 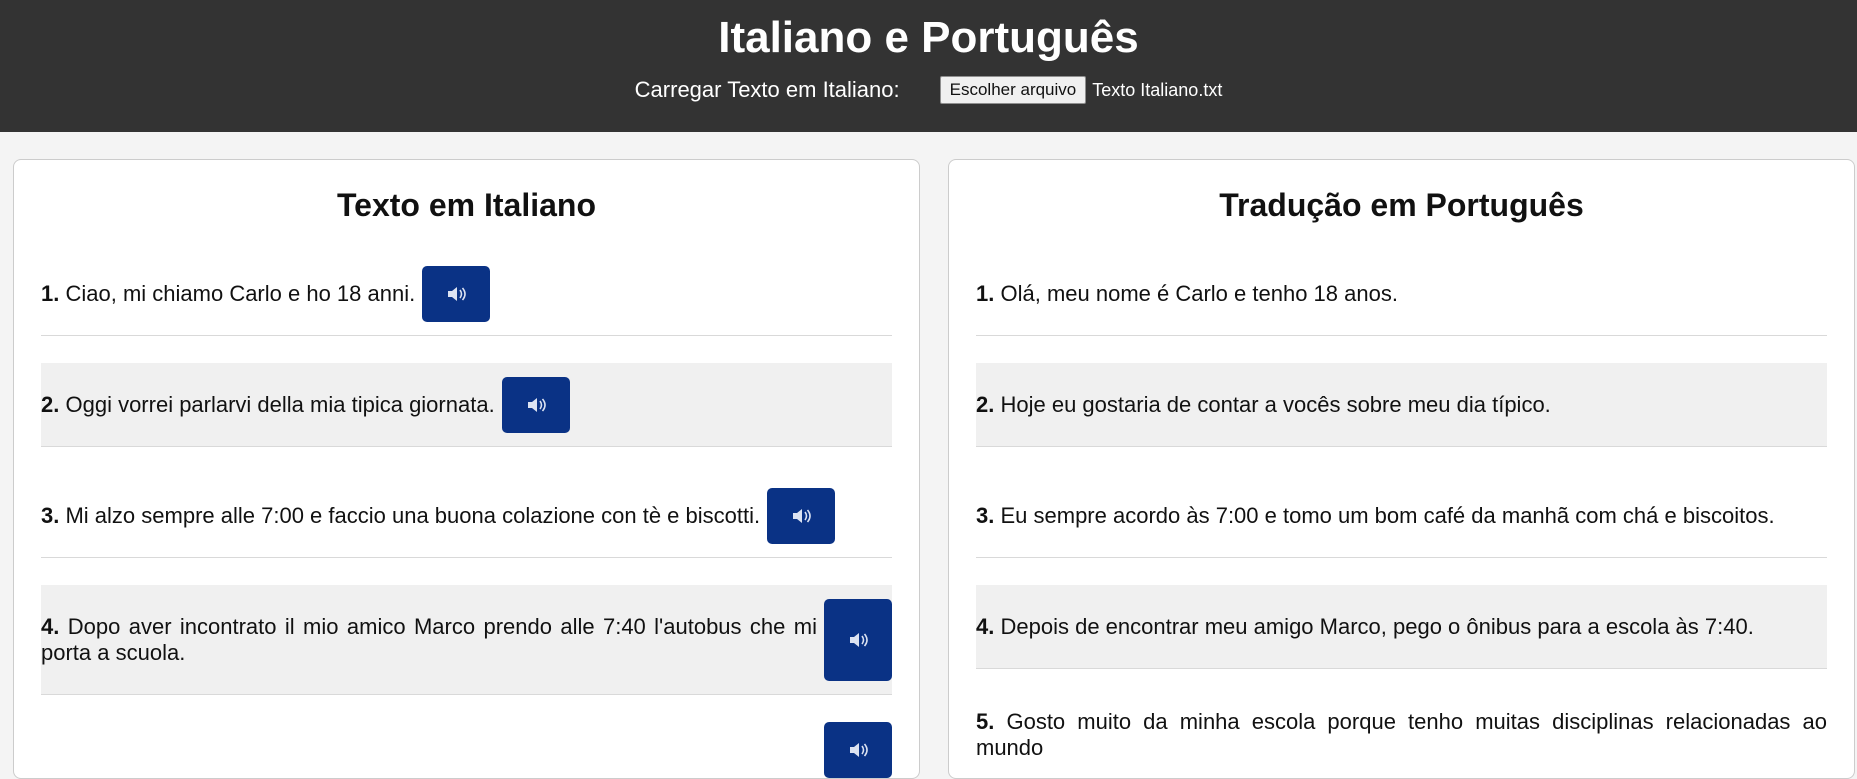 I want to click on portuguese-panel-title: Tradução em Português, so click(x=1401, y=205).